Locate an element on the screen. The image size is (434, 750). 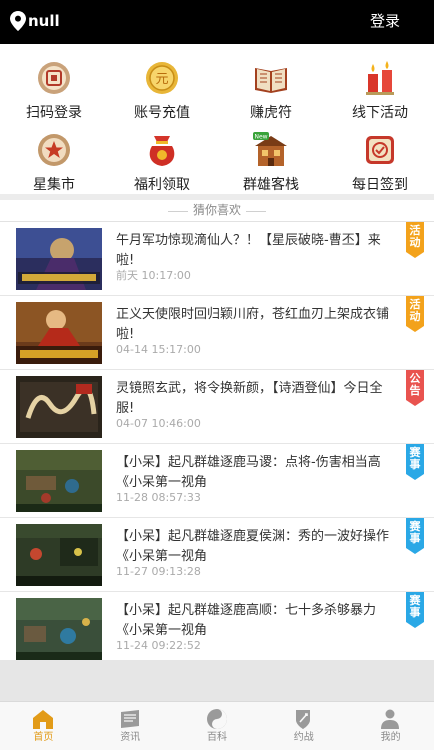
news-time: 前天 10:17:00 is located at coordinates (153, 275).